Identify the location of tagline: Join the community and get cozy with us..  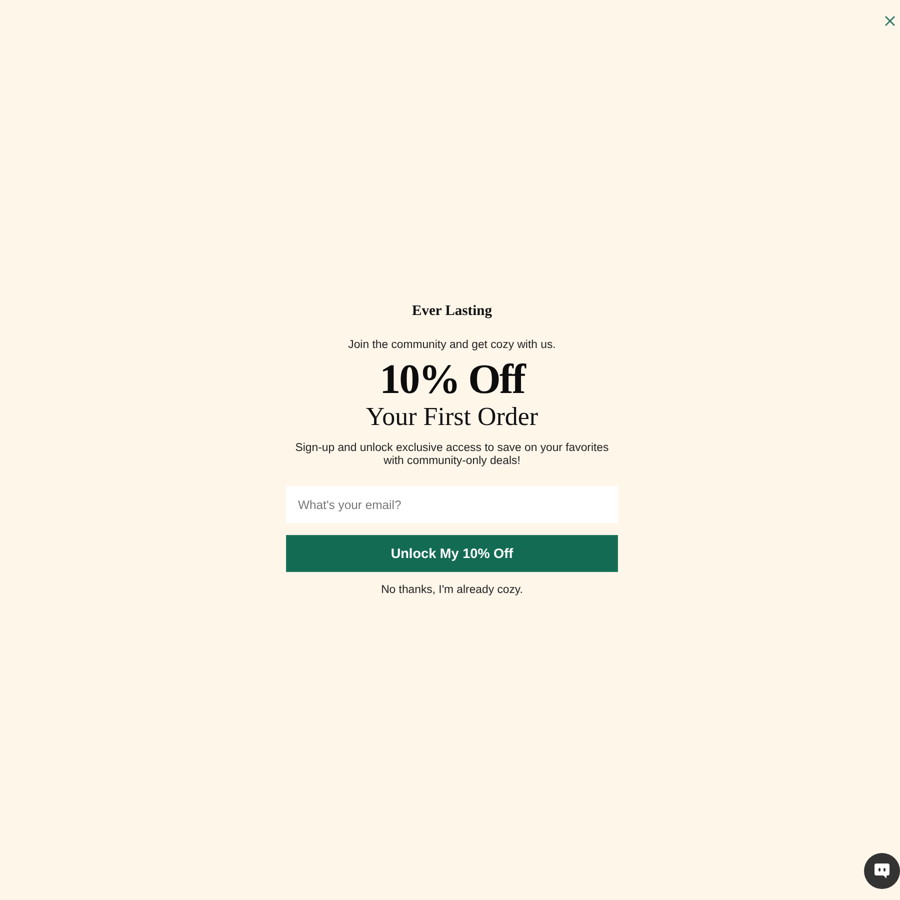
(452, 345).